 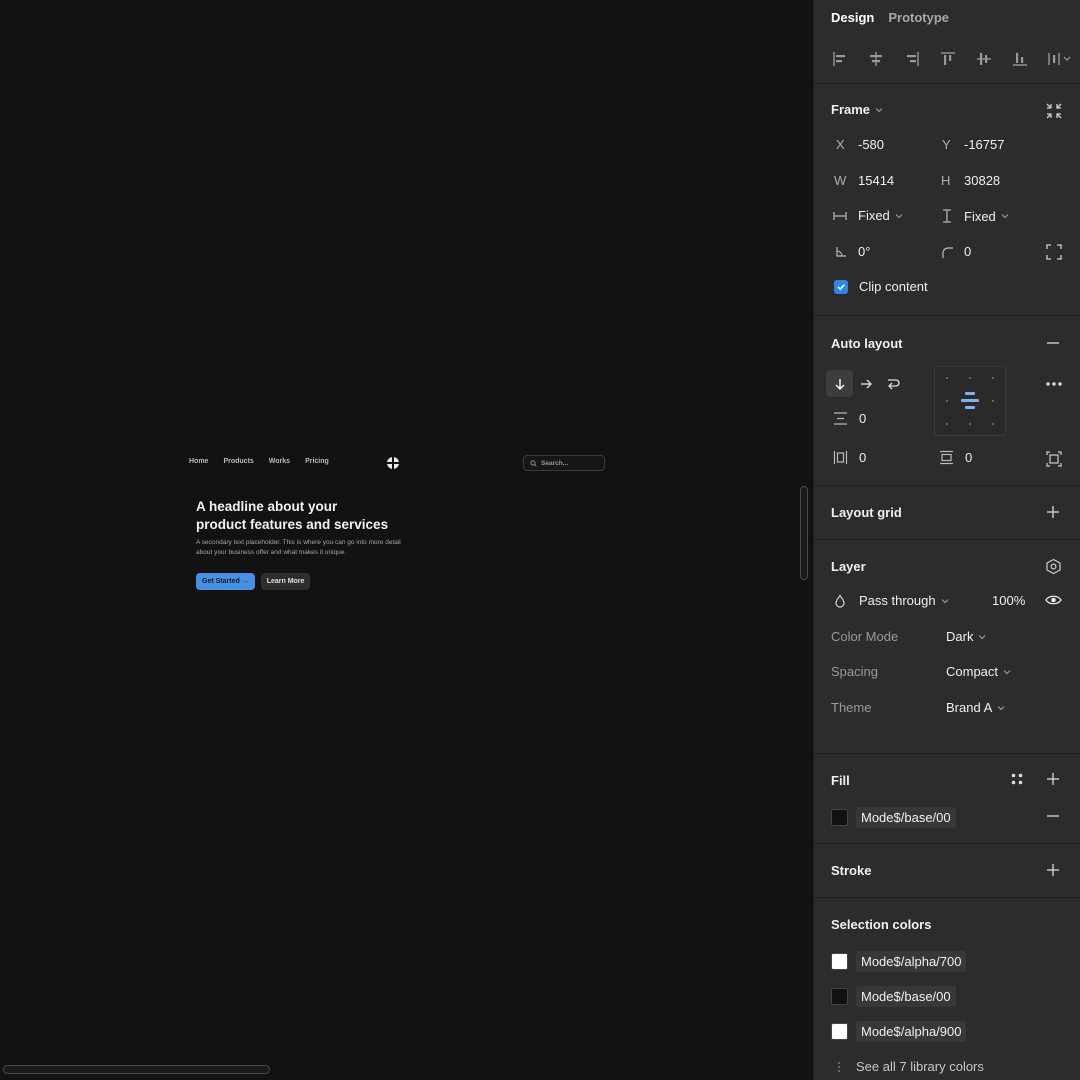 What do you see at coordinates (910, 1066) in the screenshot?
I see `see-all-colors-link: See all 7 library colors` at bounding box center [910, 1066].